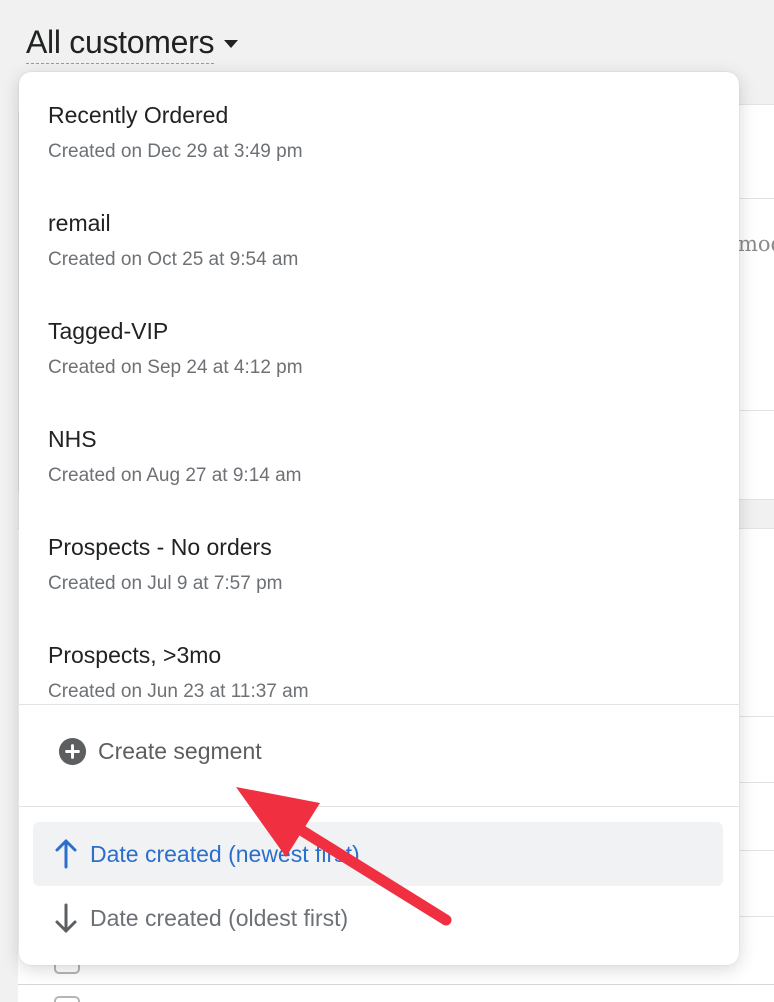 The width and height of the screenshot is (774, 1002). Describe the element at coordinates (219, 917) in the screenshot. I see `sort-option-label: Date created (oldest first)` at that location.